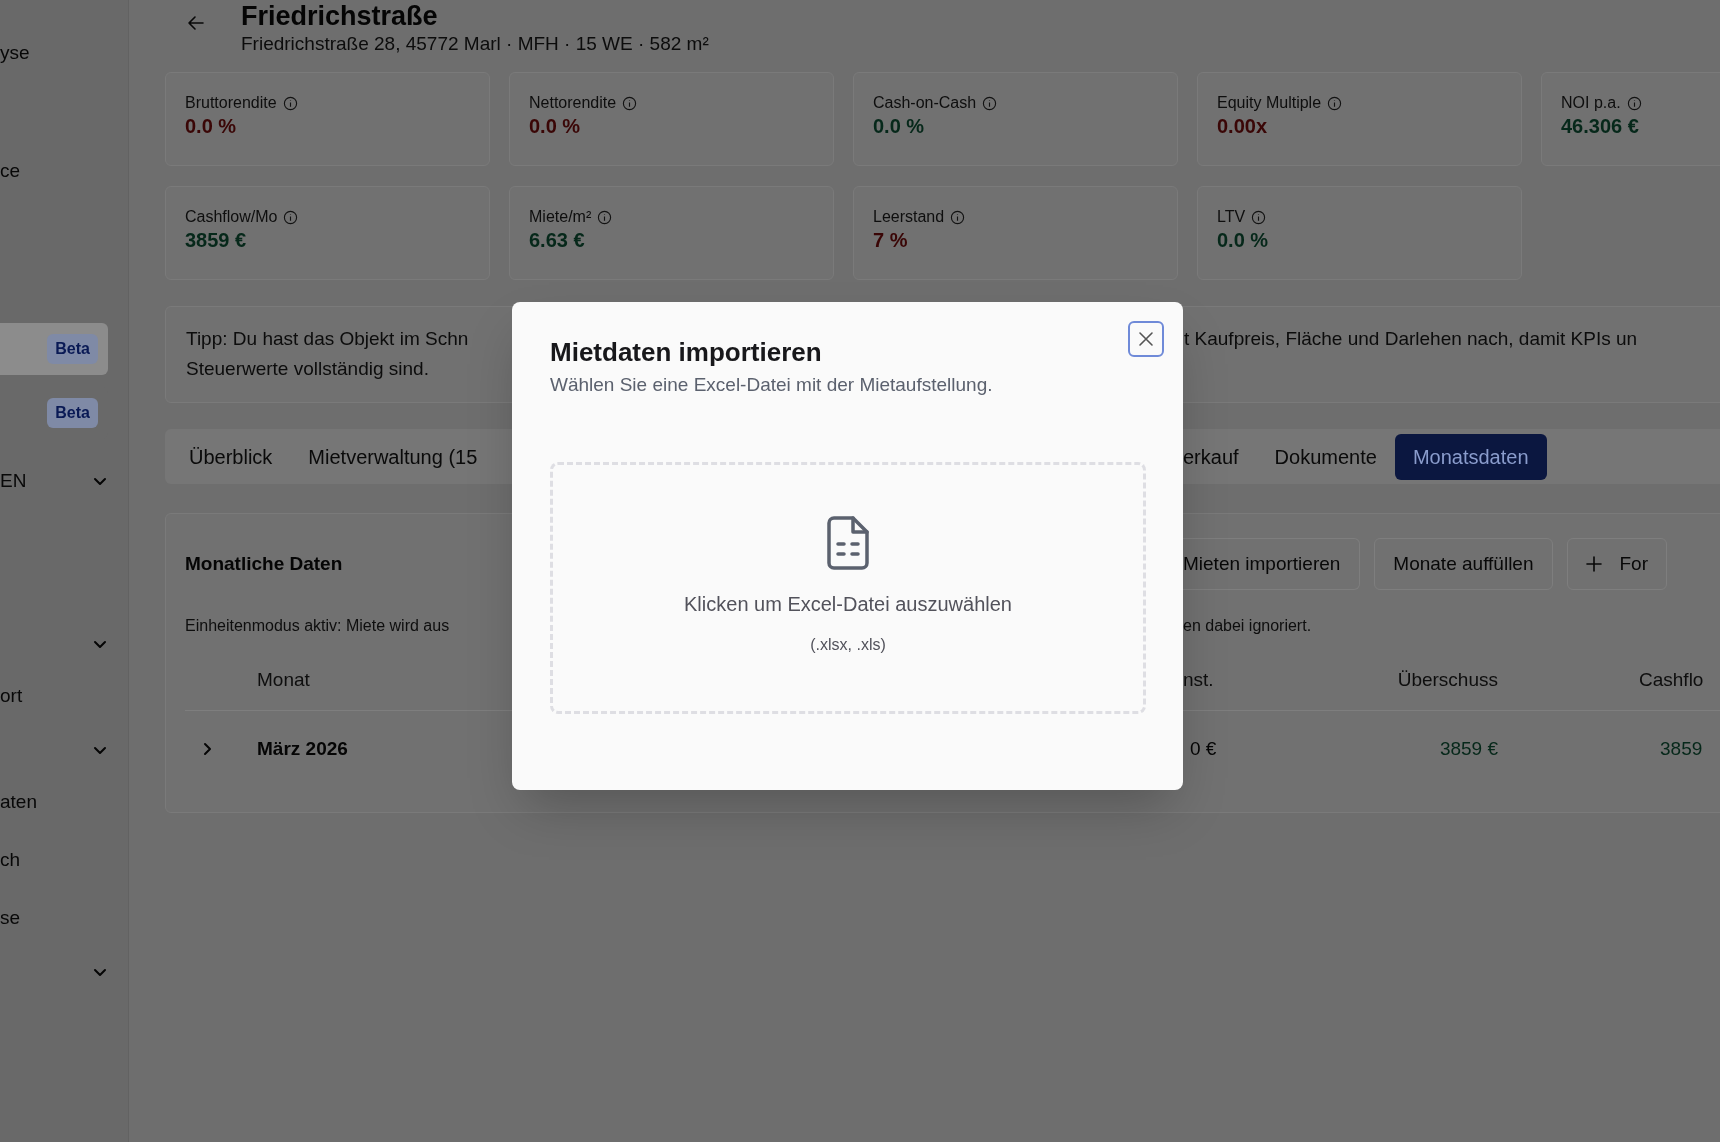  I want to click on tab: erkauf, so click(1211, 456).